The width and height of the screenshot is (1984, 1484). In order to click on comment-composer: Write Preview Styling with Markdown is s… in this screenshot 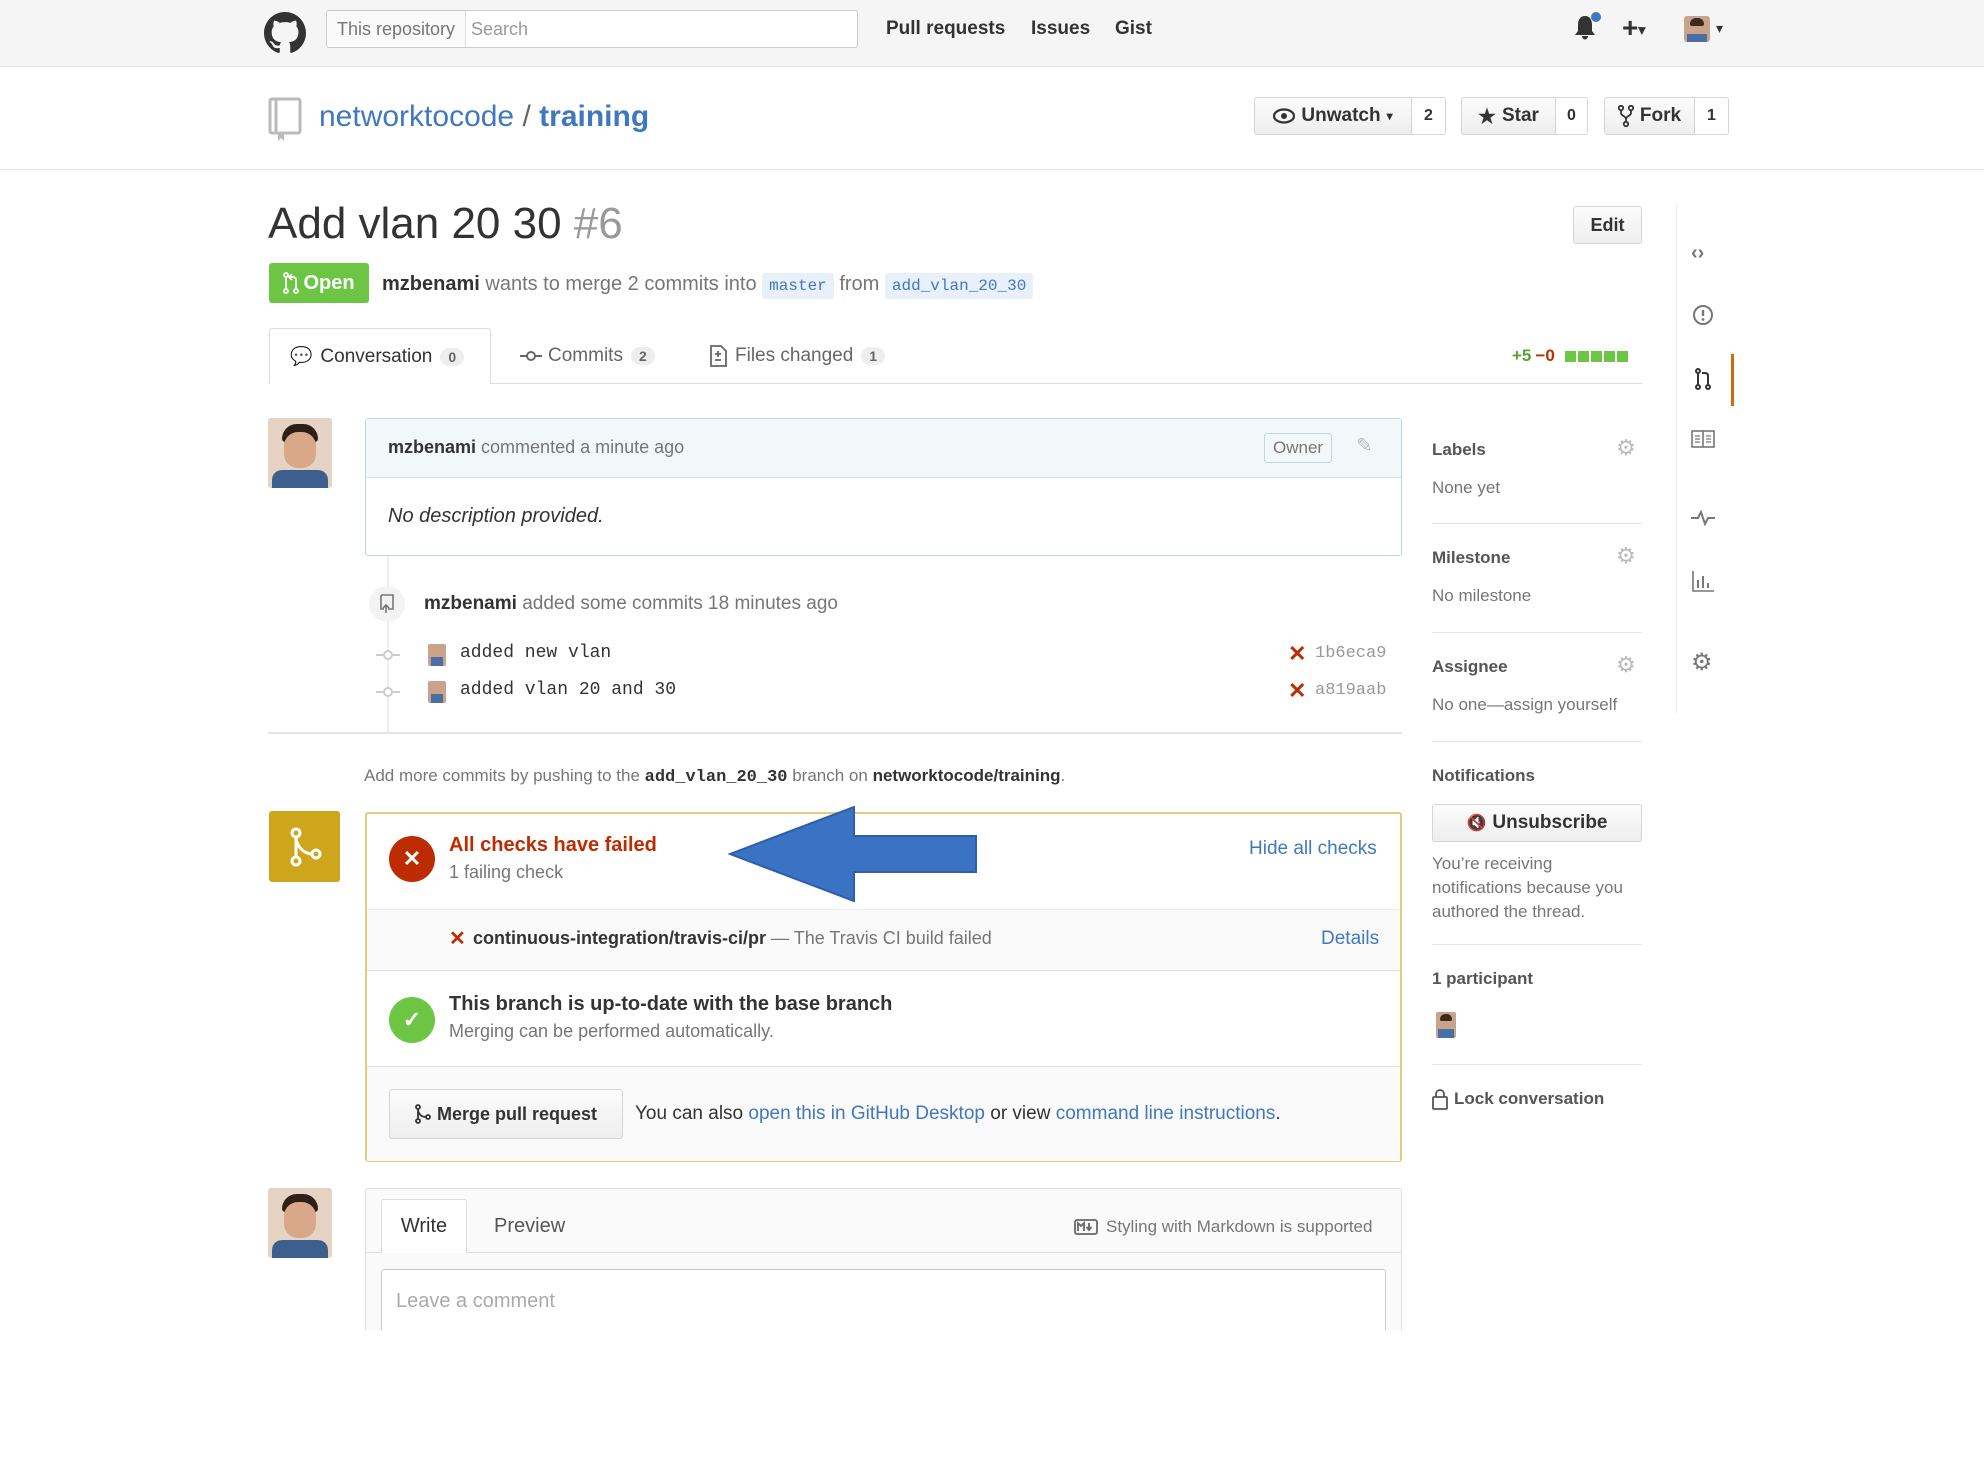, I will do `click(883, 1259)`.